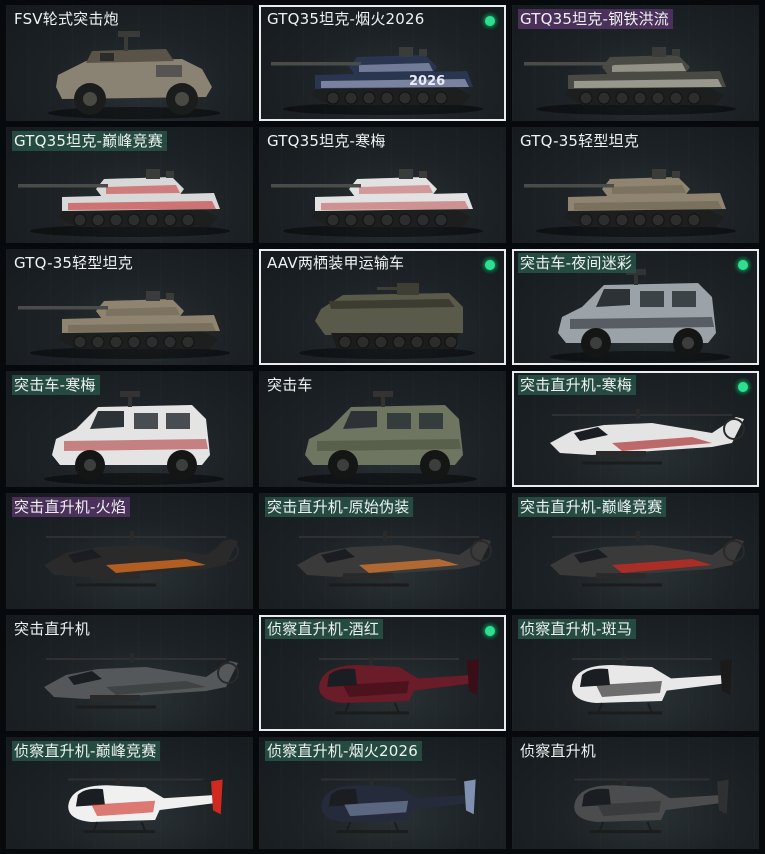 The height and width of the screenshot is (854, 765). Describe the element at coordinates (52, 629) in the screenshot. I see `vehicle-skin-name: 突击直升机` at that location.